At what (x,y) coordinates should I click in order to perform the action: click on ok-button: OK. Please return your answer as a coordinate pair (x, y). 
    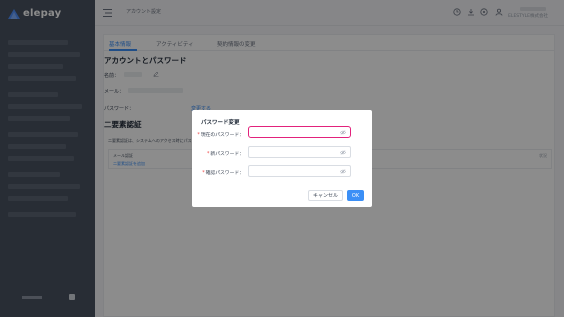
    Looking at the image, I should click on (355, 195).